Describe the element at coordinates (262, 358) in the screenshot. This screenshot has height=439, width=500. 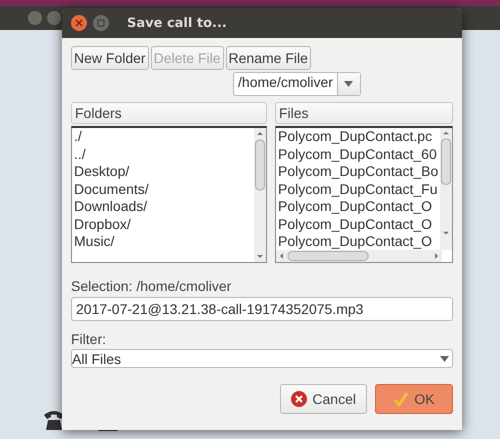
I see `filter-dropdown: All Files` at that location.